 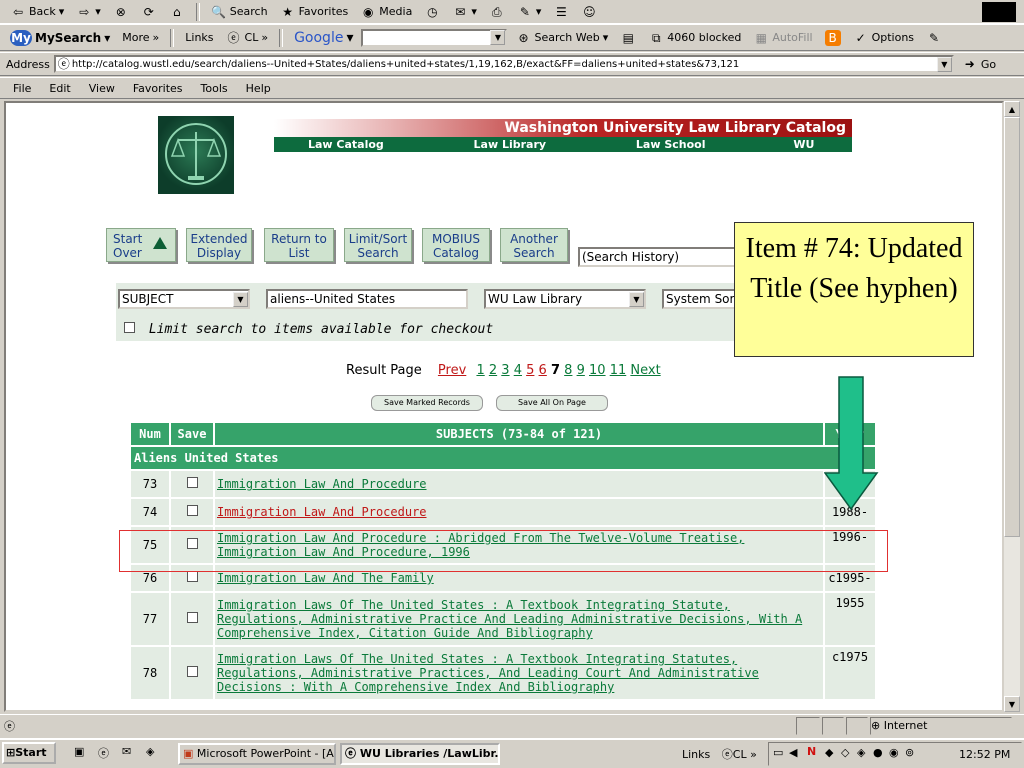 I want to click on menu-edit: Edit, so click(x=59, y=88).